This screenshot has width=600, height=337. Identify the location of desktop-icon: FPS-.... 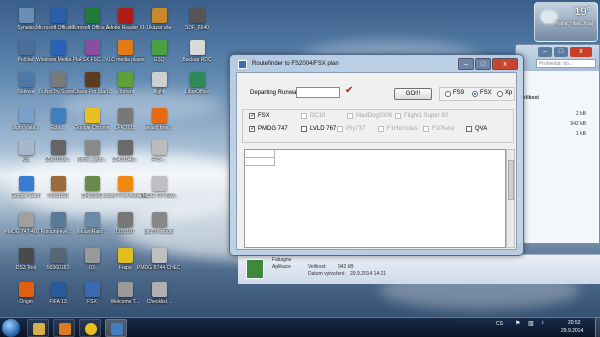
(159, 159).